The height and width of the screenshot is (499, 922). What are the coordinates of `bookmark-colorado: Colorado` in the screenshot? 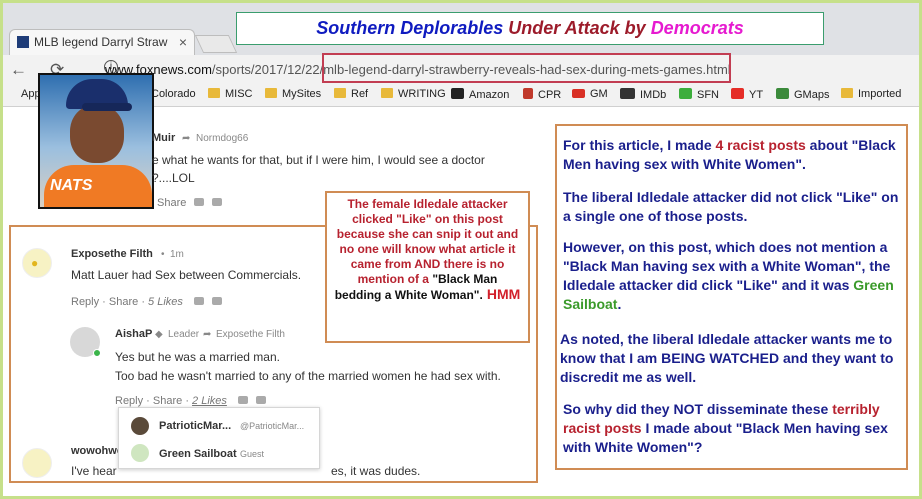 It's located at (173, 94).